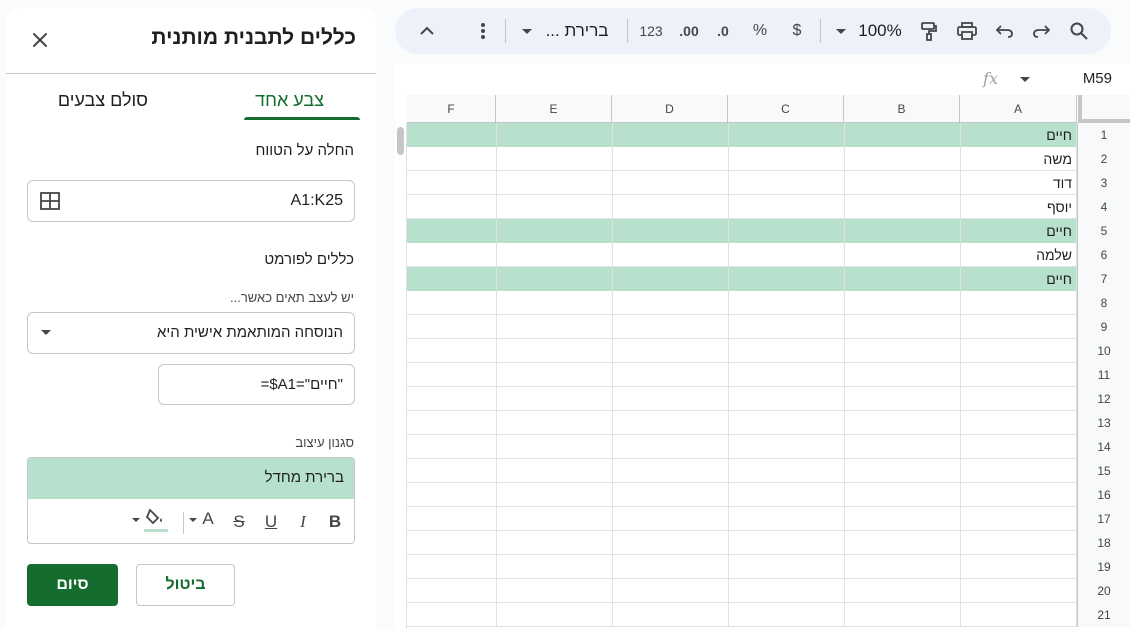 This screenshot has height=629, width=1130. Describe the element at coordinates (651, 31) in the screenshot. I see `number-format-button: 123` at that location.